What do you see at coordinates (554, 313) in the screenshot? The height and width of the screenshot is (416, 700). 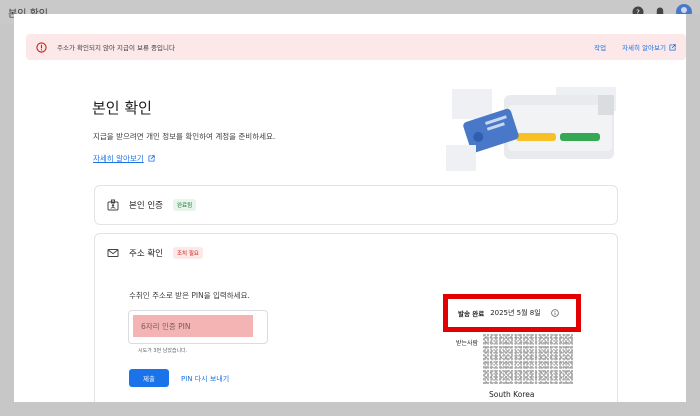 I see `info-icon` at bounding box center [554, 313].